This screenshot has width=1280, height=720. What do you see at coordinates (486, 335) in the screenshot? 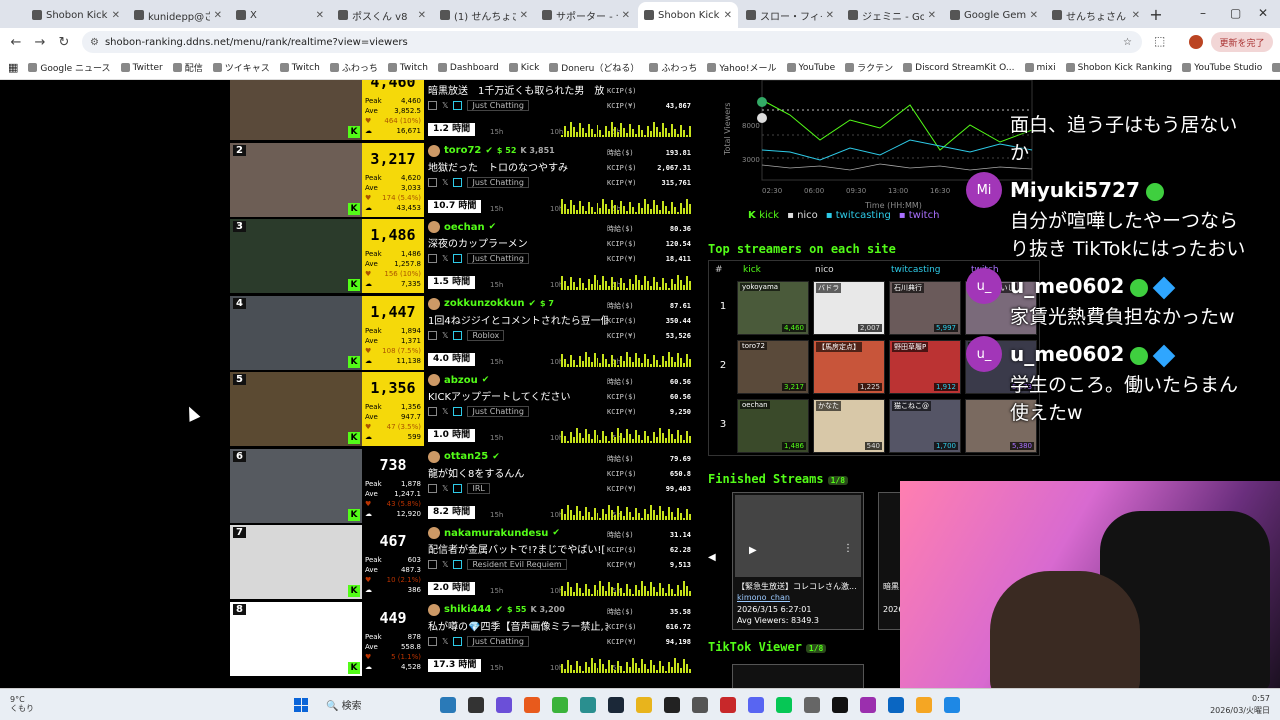
I see `category-label: Roblox` at bounding box center [486, 335].